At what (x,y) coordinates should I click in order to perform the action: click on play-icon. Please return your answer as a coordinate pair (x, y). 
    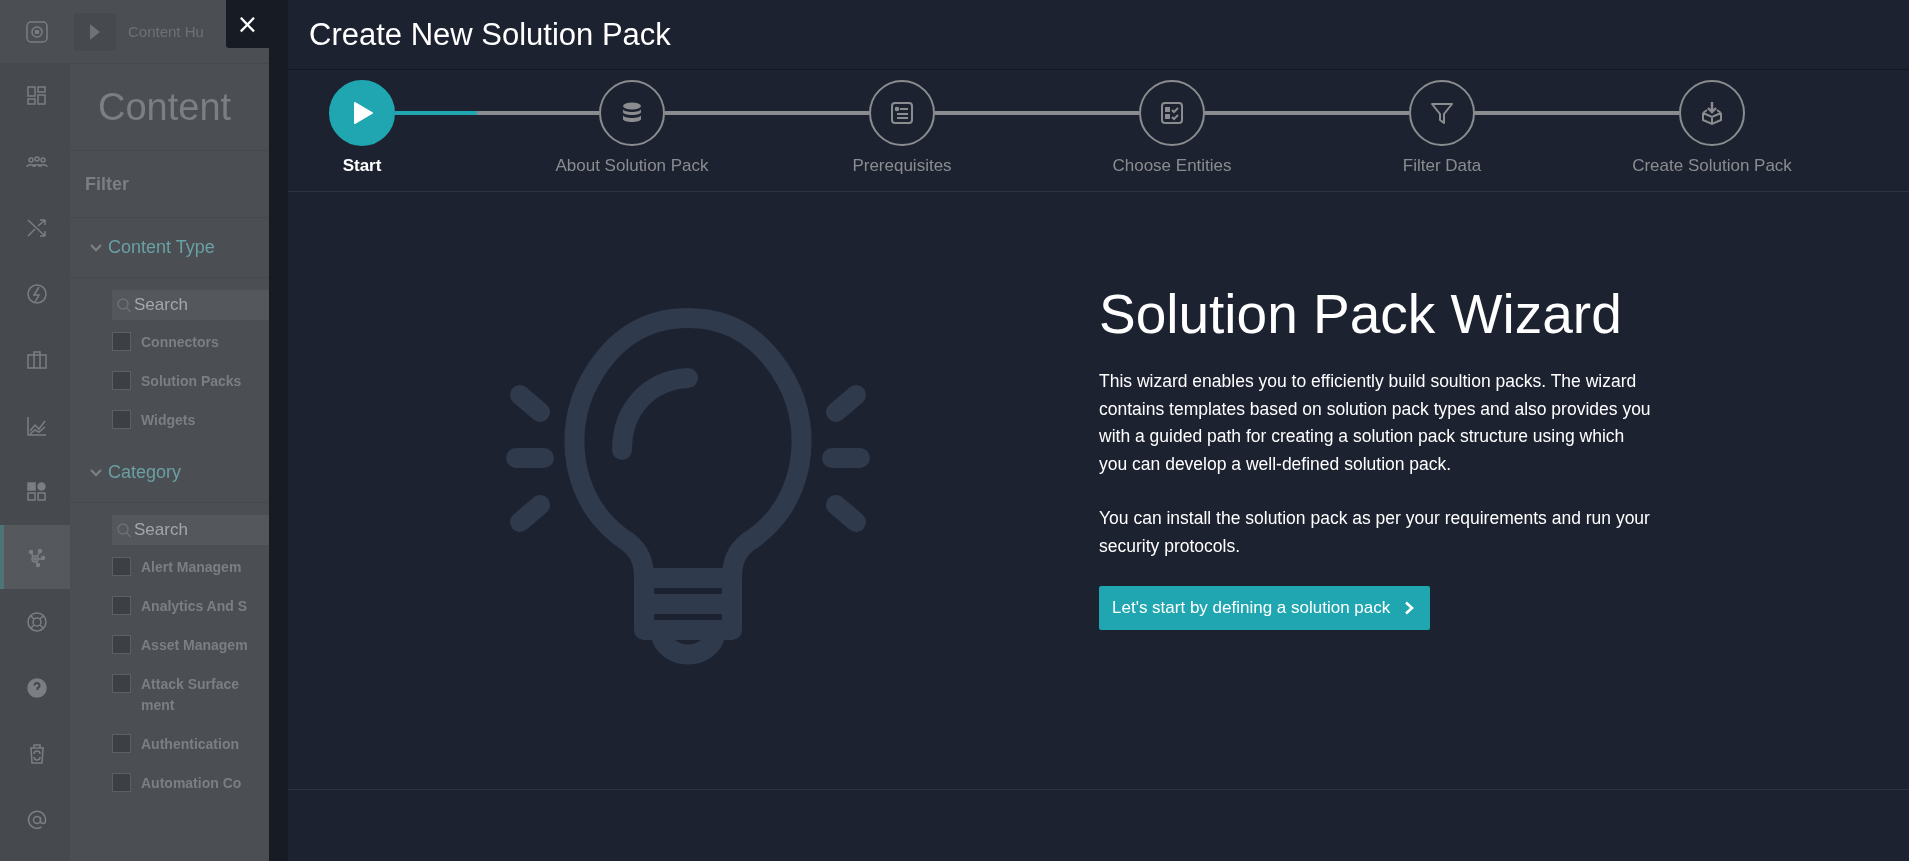
    Looking at the image, I should click on (95, 31).